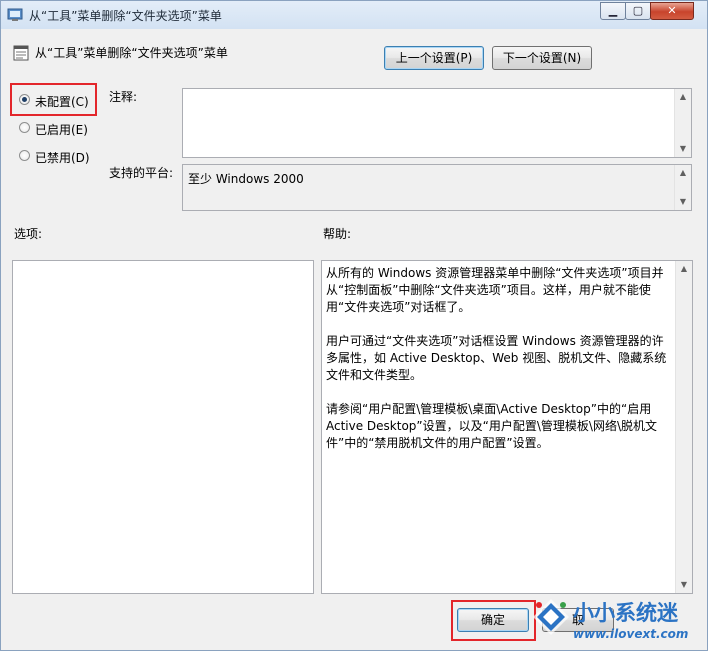 The image size is (708, 651). What do you see at coordinates (493, 620) in the screenshot?
I see `ok-button: 确定` at bounding box center [493, 620].